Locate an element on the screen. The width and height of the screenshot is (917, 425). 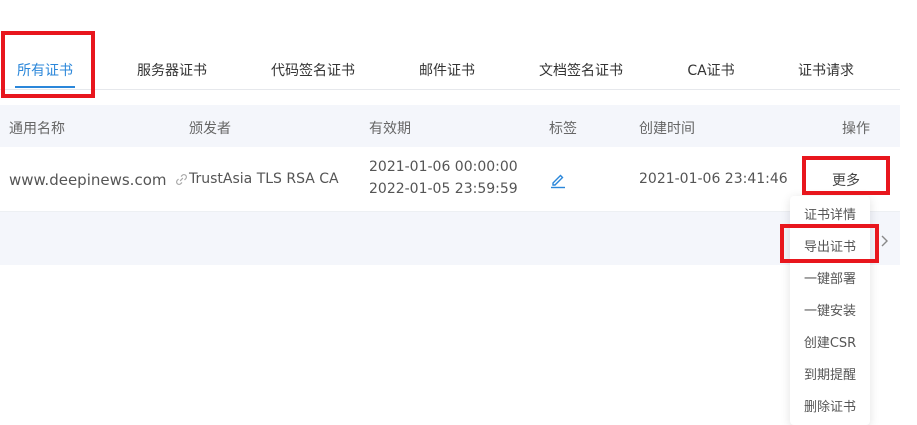
column-header-tags: 标签 is located at coordinates (563, 129).